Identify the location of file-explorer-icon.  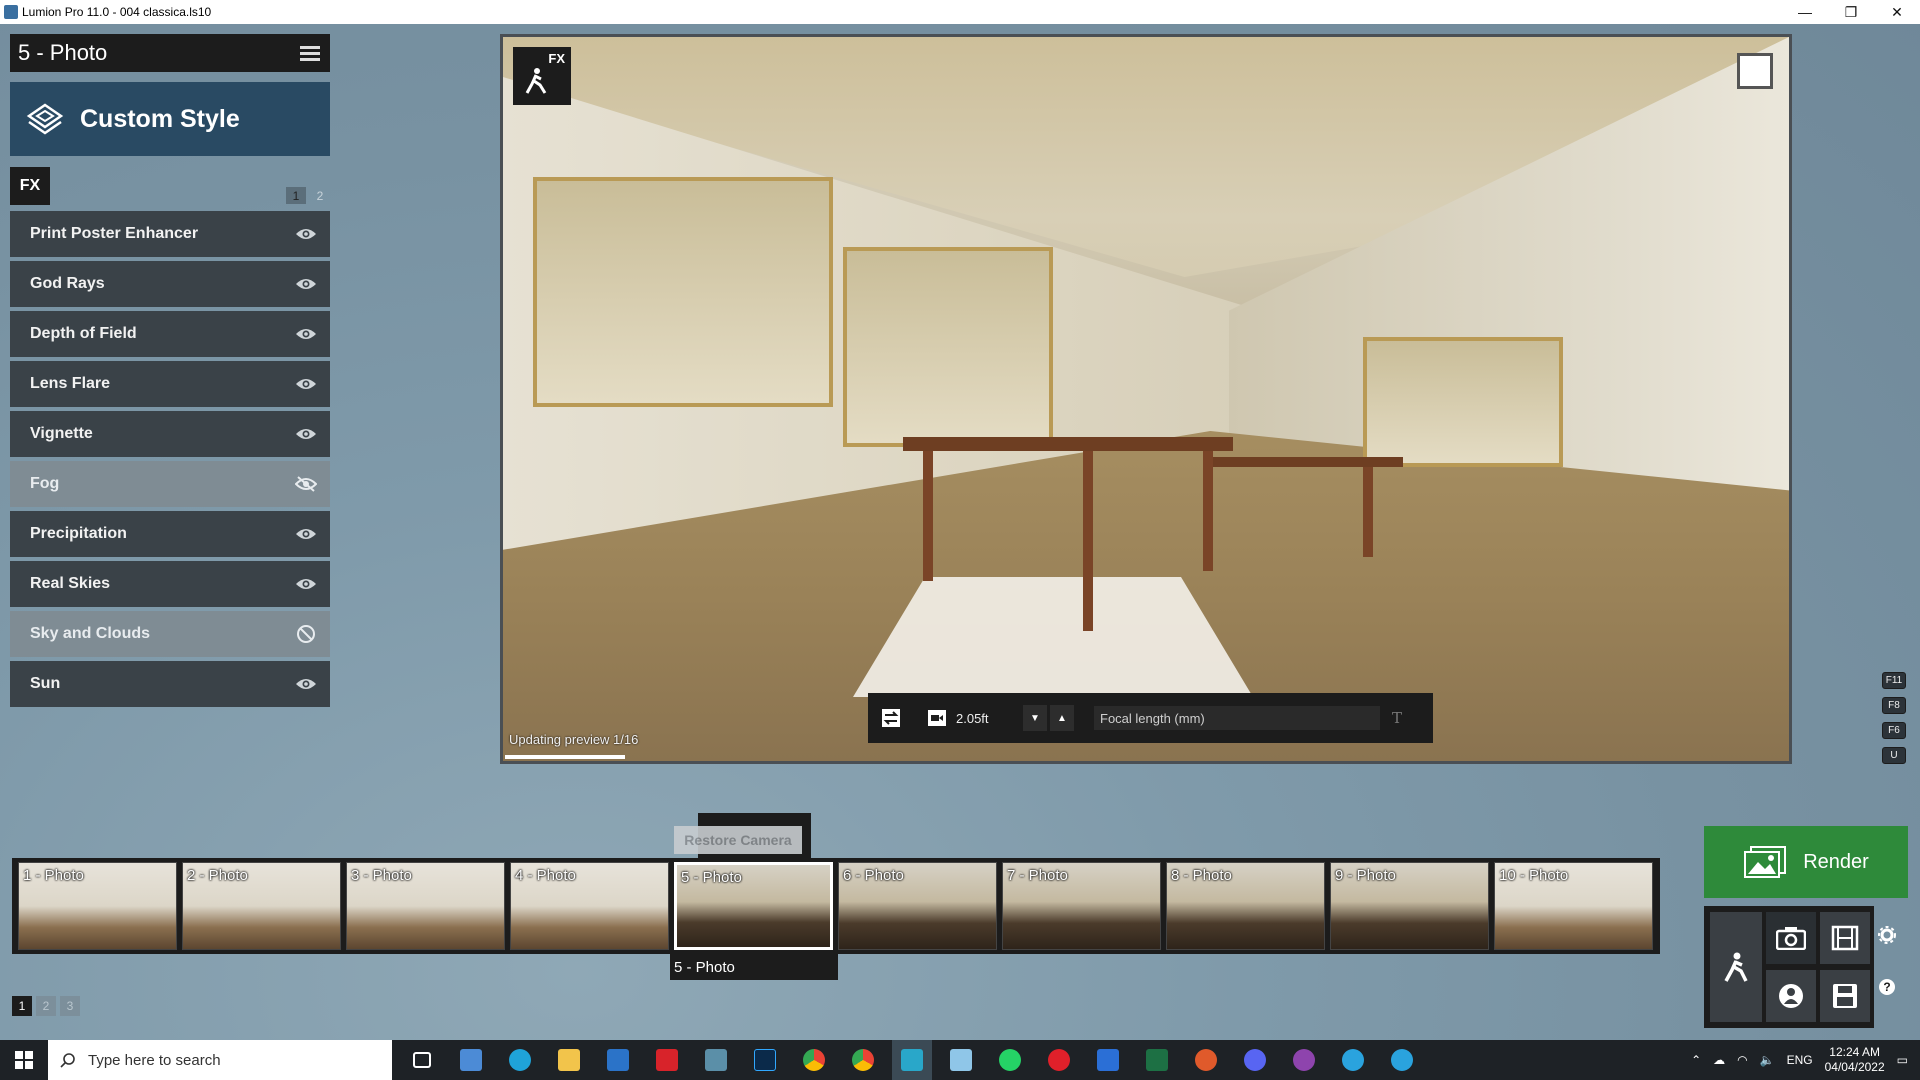
(569, 1060).